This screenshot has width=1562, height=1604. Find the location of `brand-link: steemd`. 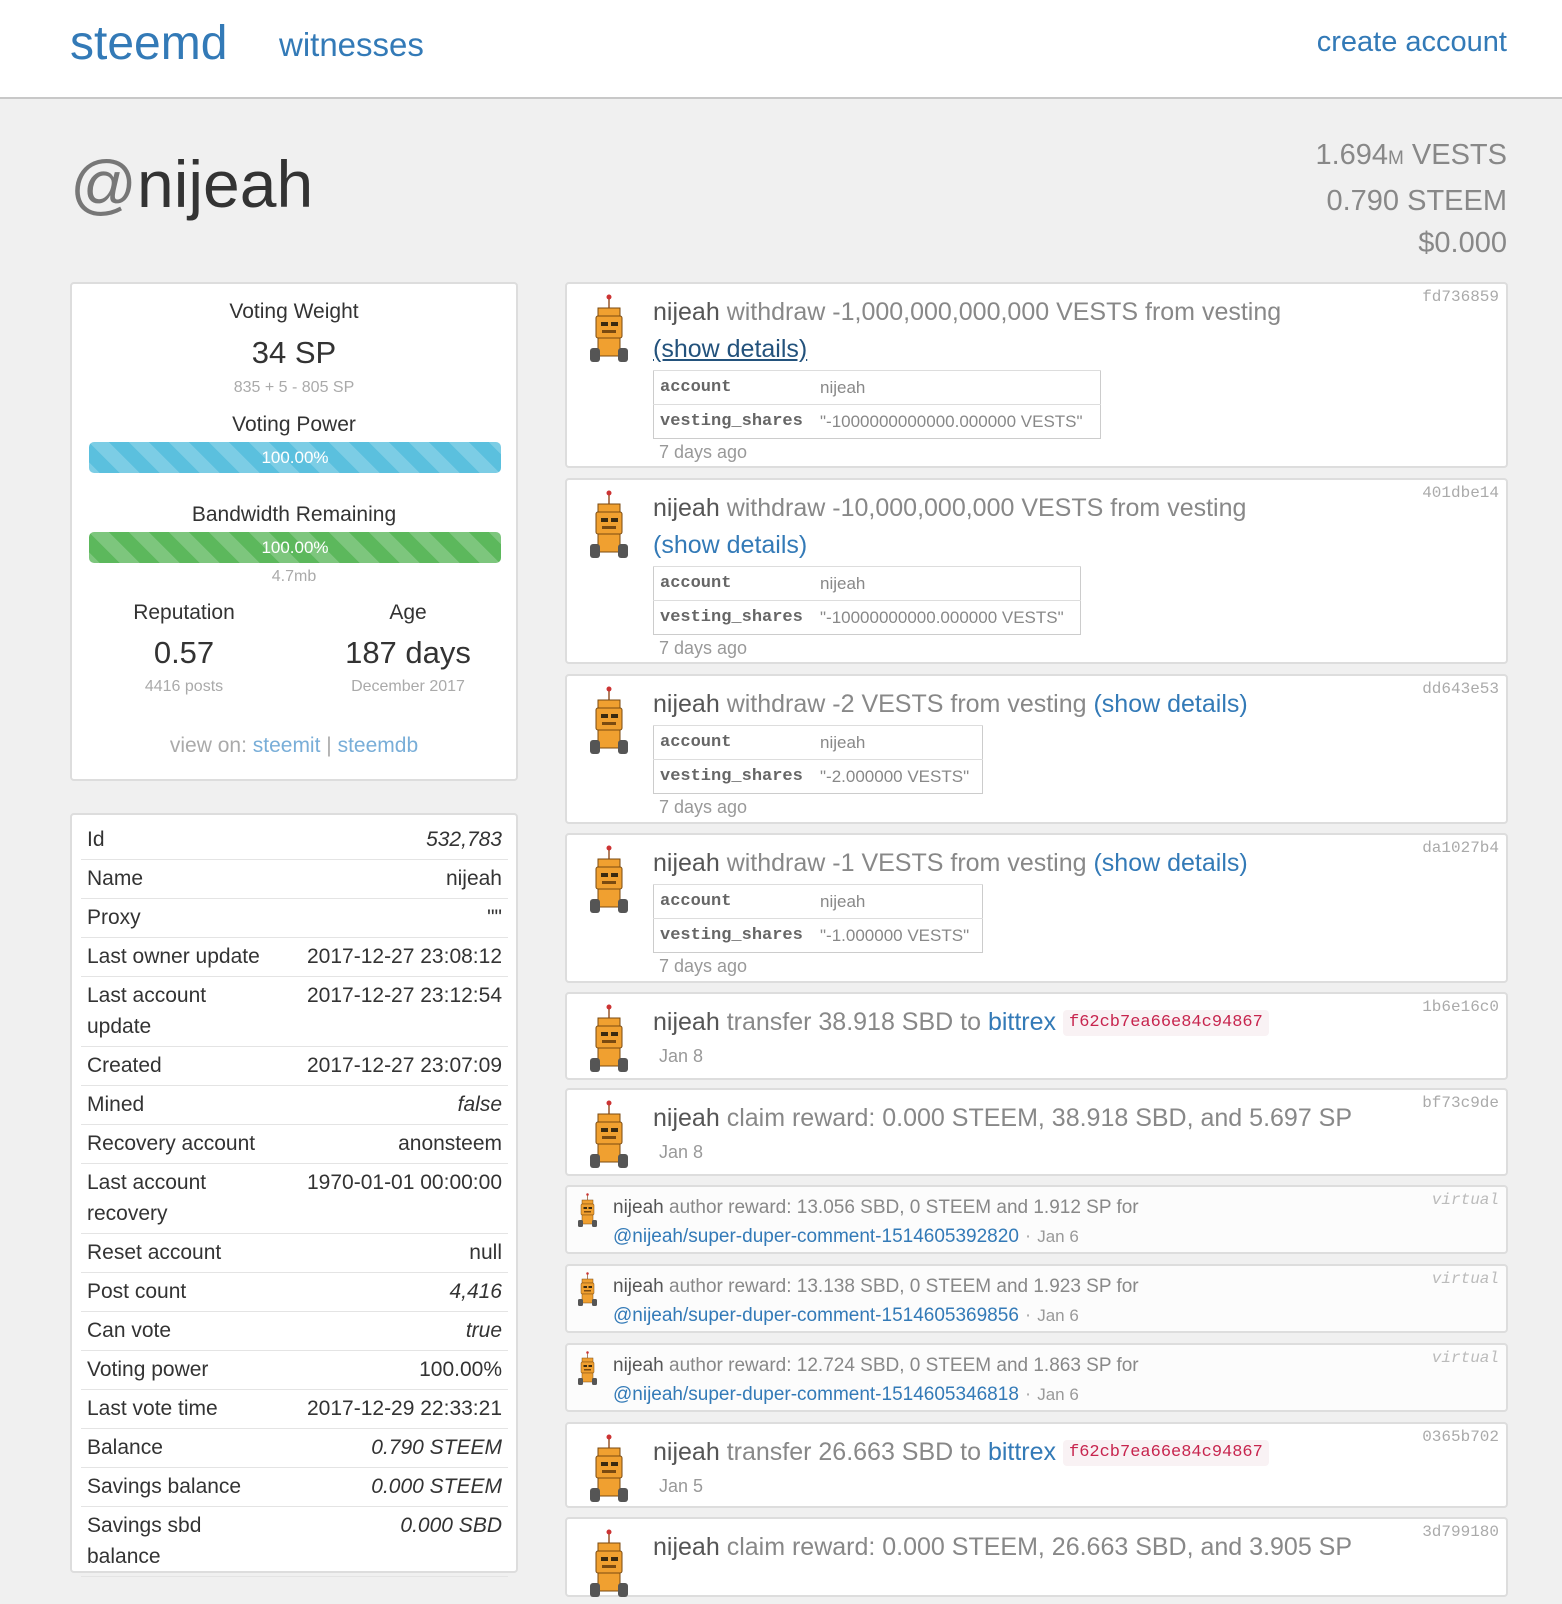

brand-link: steemd is located at coordinates (148, 43).